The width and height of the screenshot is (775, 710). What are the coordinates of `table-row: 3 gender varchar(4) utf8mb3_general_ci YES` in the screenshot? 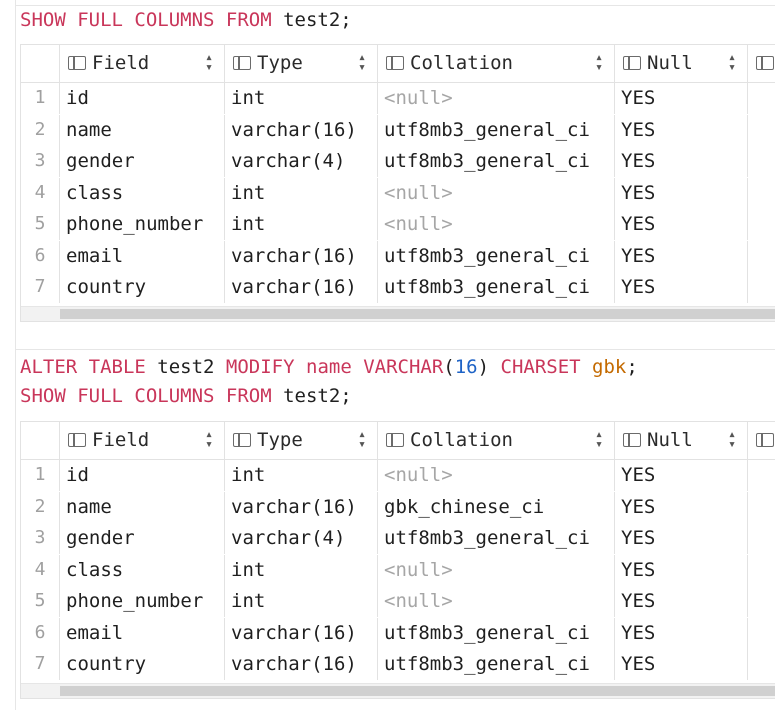 It's located at (398, 538).